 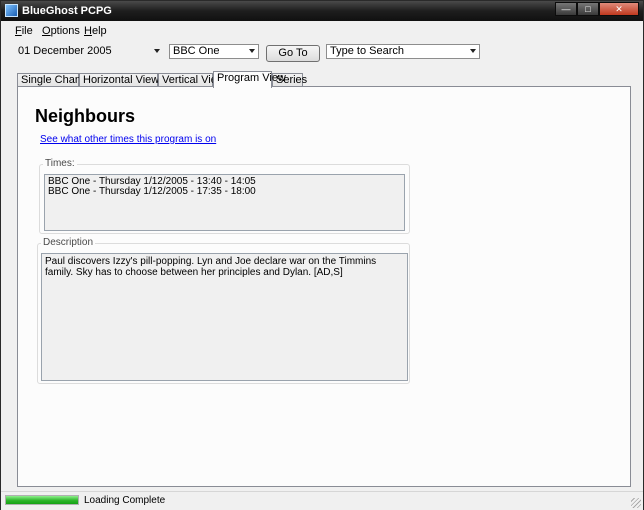 I want to click on search-placeholder: Type to Search, so click(x=367, y=51).